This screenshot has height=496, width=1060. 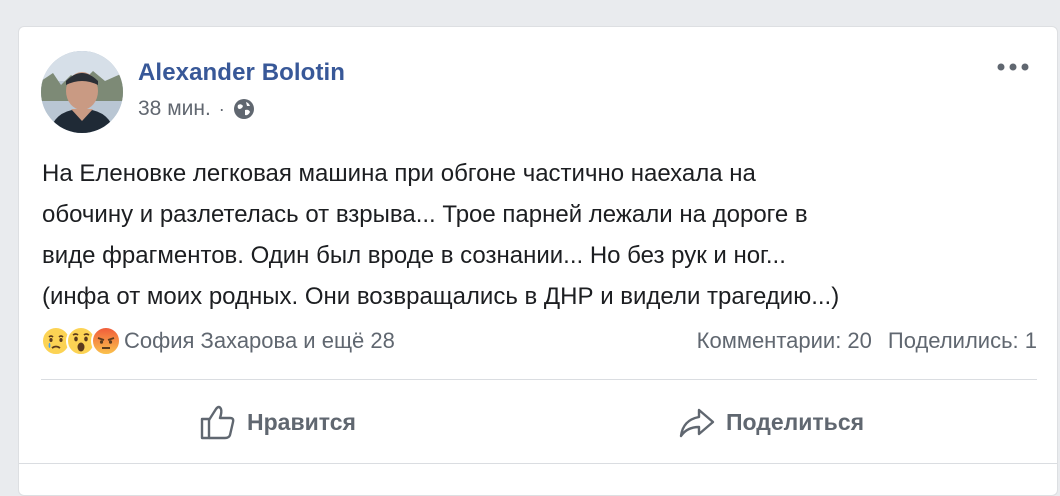 I want to click on comments-count: Комментарии: 20, so click(x=784, y=341).